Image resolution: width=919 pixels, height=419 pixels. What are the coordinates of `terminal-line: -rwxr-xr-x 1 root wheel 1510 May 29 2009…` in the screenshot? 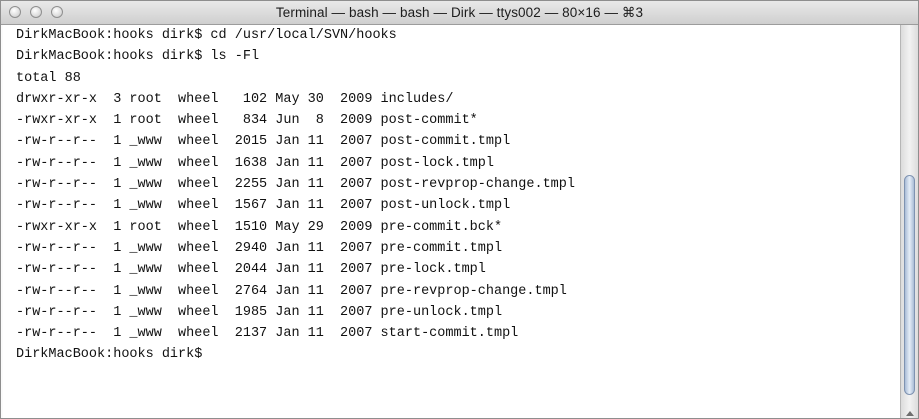 It's located at (259, 227).